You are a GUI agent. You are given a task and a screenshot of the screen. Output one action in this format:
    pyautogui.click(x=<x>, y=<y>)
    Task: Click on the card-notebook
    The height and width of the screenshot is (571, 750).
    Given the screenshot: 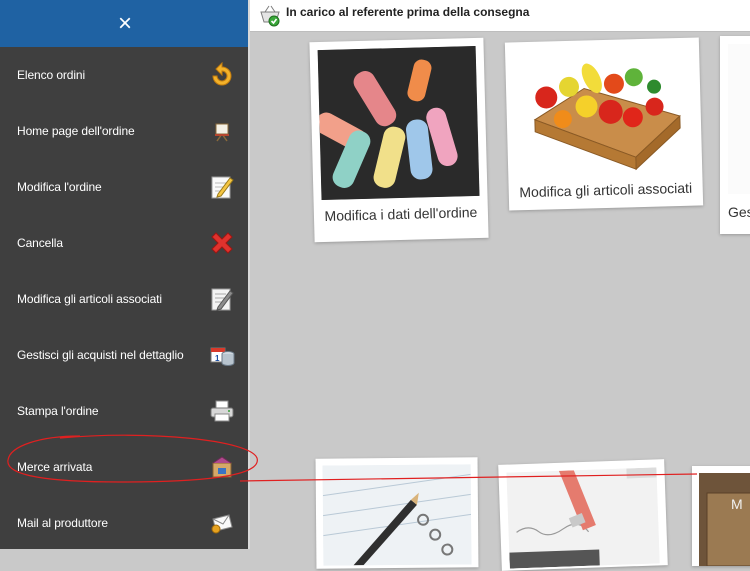 What is the action you would take?
    pyautogui.click(x=397, y=513)
    